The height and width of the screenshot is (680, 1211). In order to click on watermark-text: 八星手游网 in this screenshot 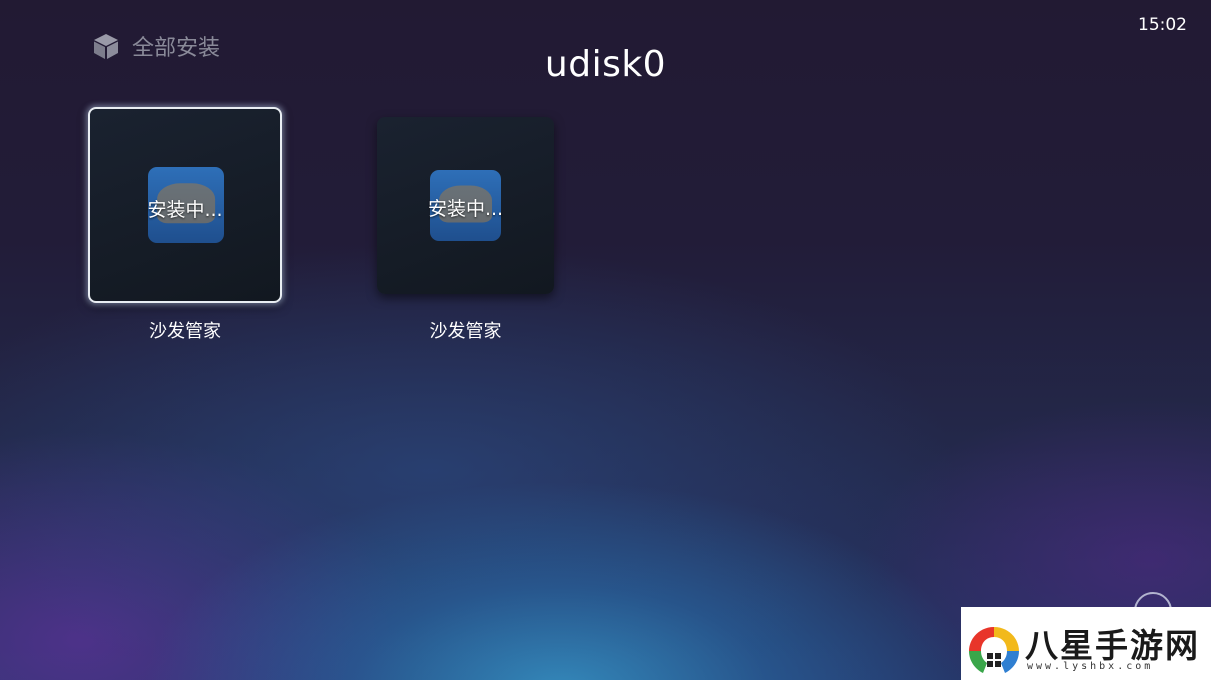, I will do `click(1112, 645)`.